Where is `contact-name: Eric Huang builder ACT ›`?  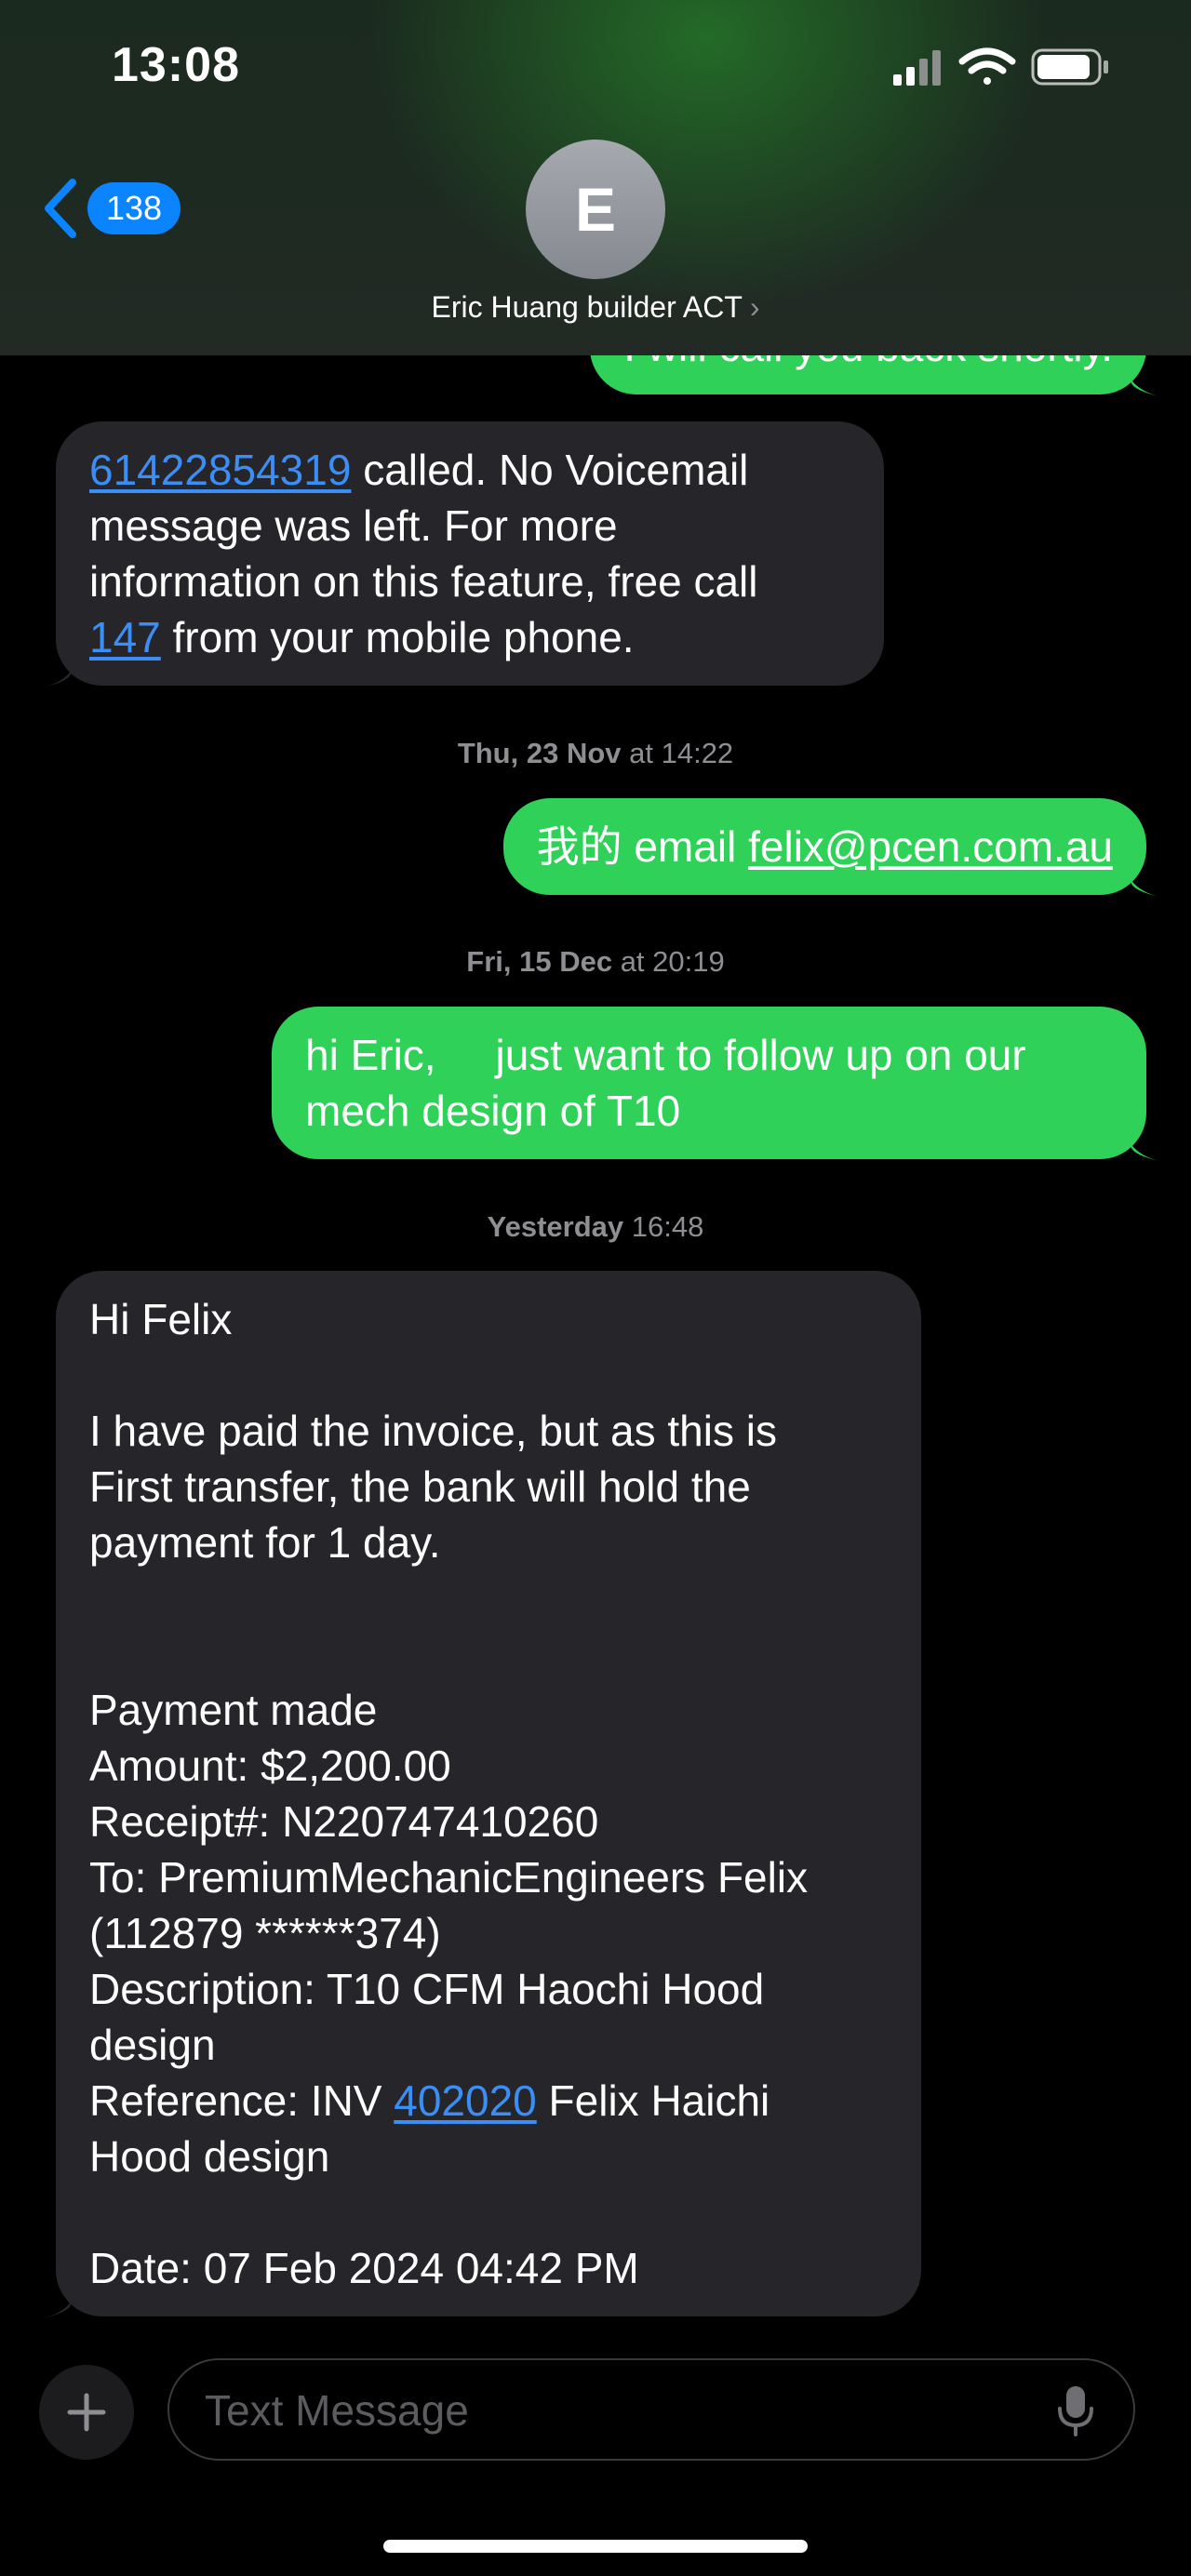 contact-name: Eric Huang builder ACT › is located at coordinates (595, 307).